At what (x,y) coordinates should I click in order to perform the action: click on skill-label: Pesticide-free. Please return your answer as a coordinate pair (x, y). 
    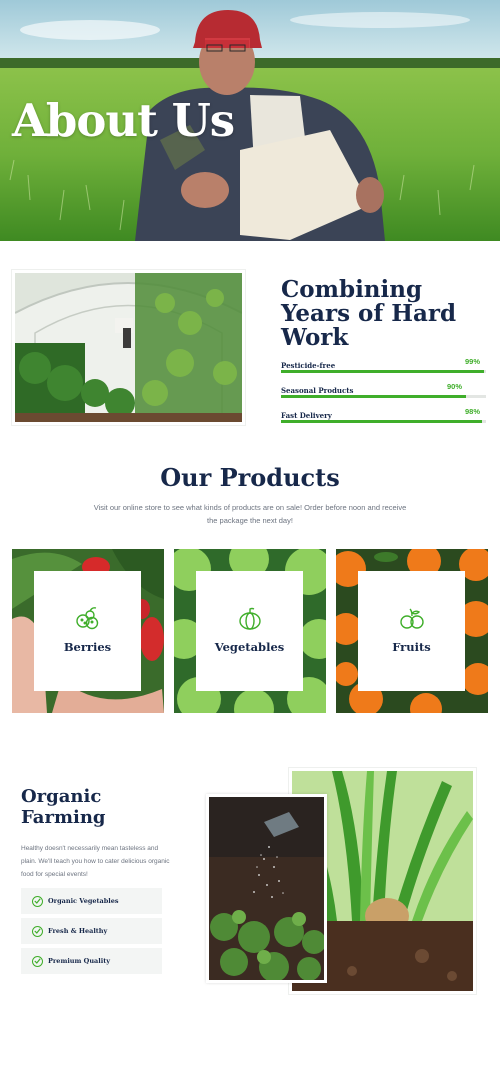
    Looking at the image, I should click on (308, 365).